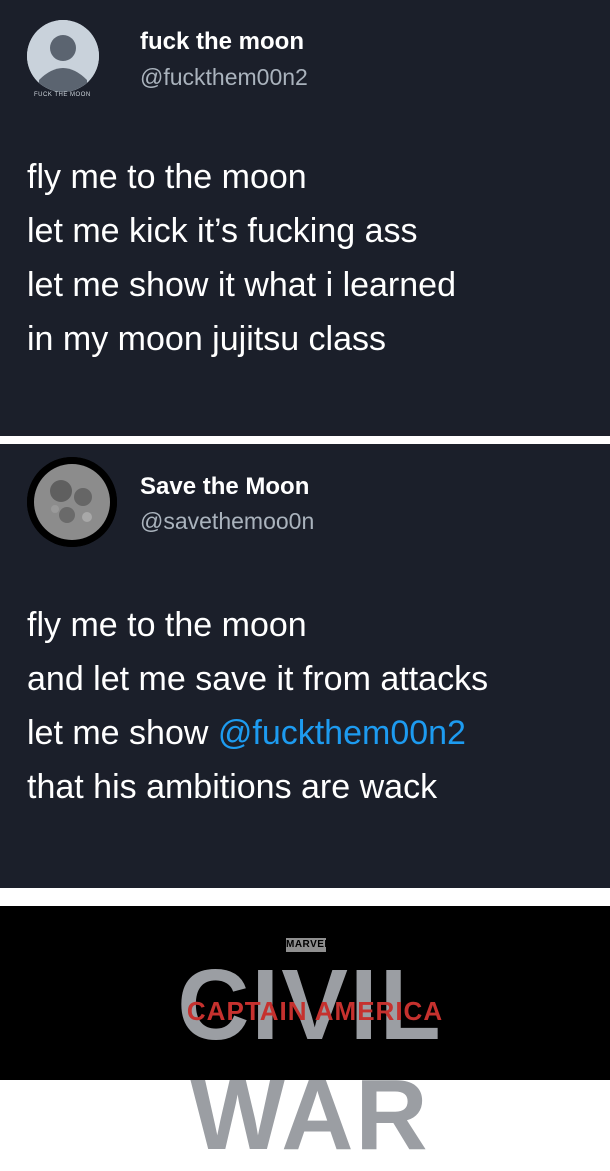 The width and height of the screenshot is (610, 1171). Describe the element at coordinates (207, 339) in the screenshot. I see `tweet-line: in my moon jujitsu class` at that location.